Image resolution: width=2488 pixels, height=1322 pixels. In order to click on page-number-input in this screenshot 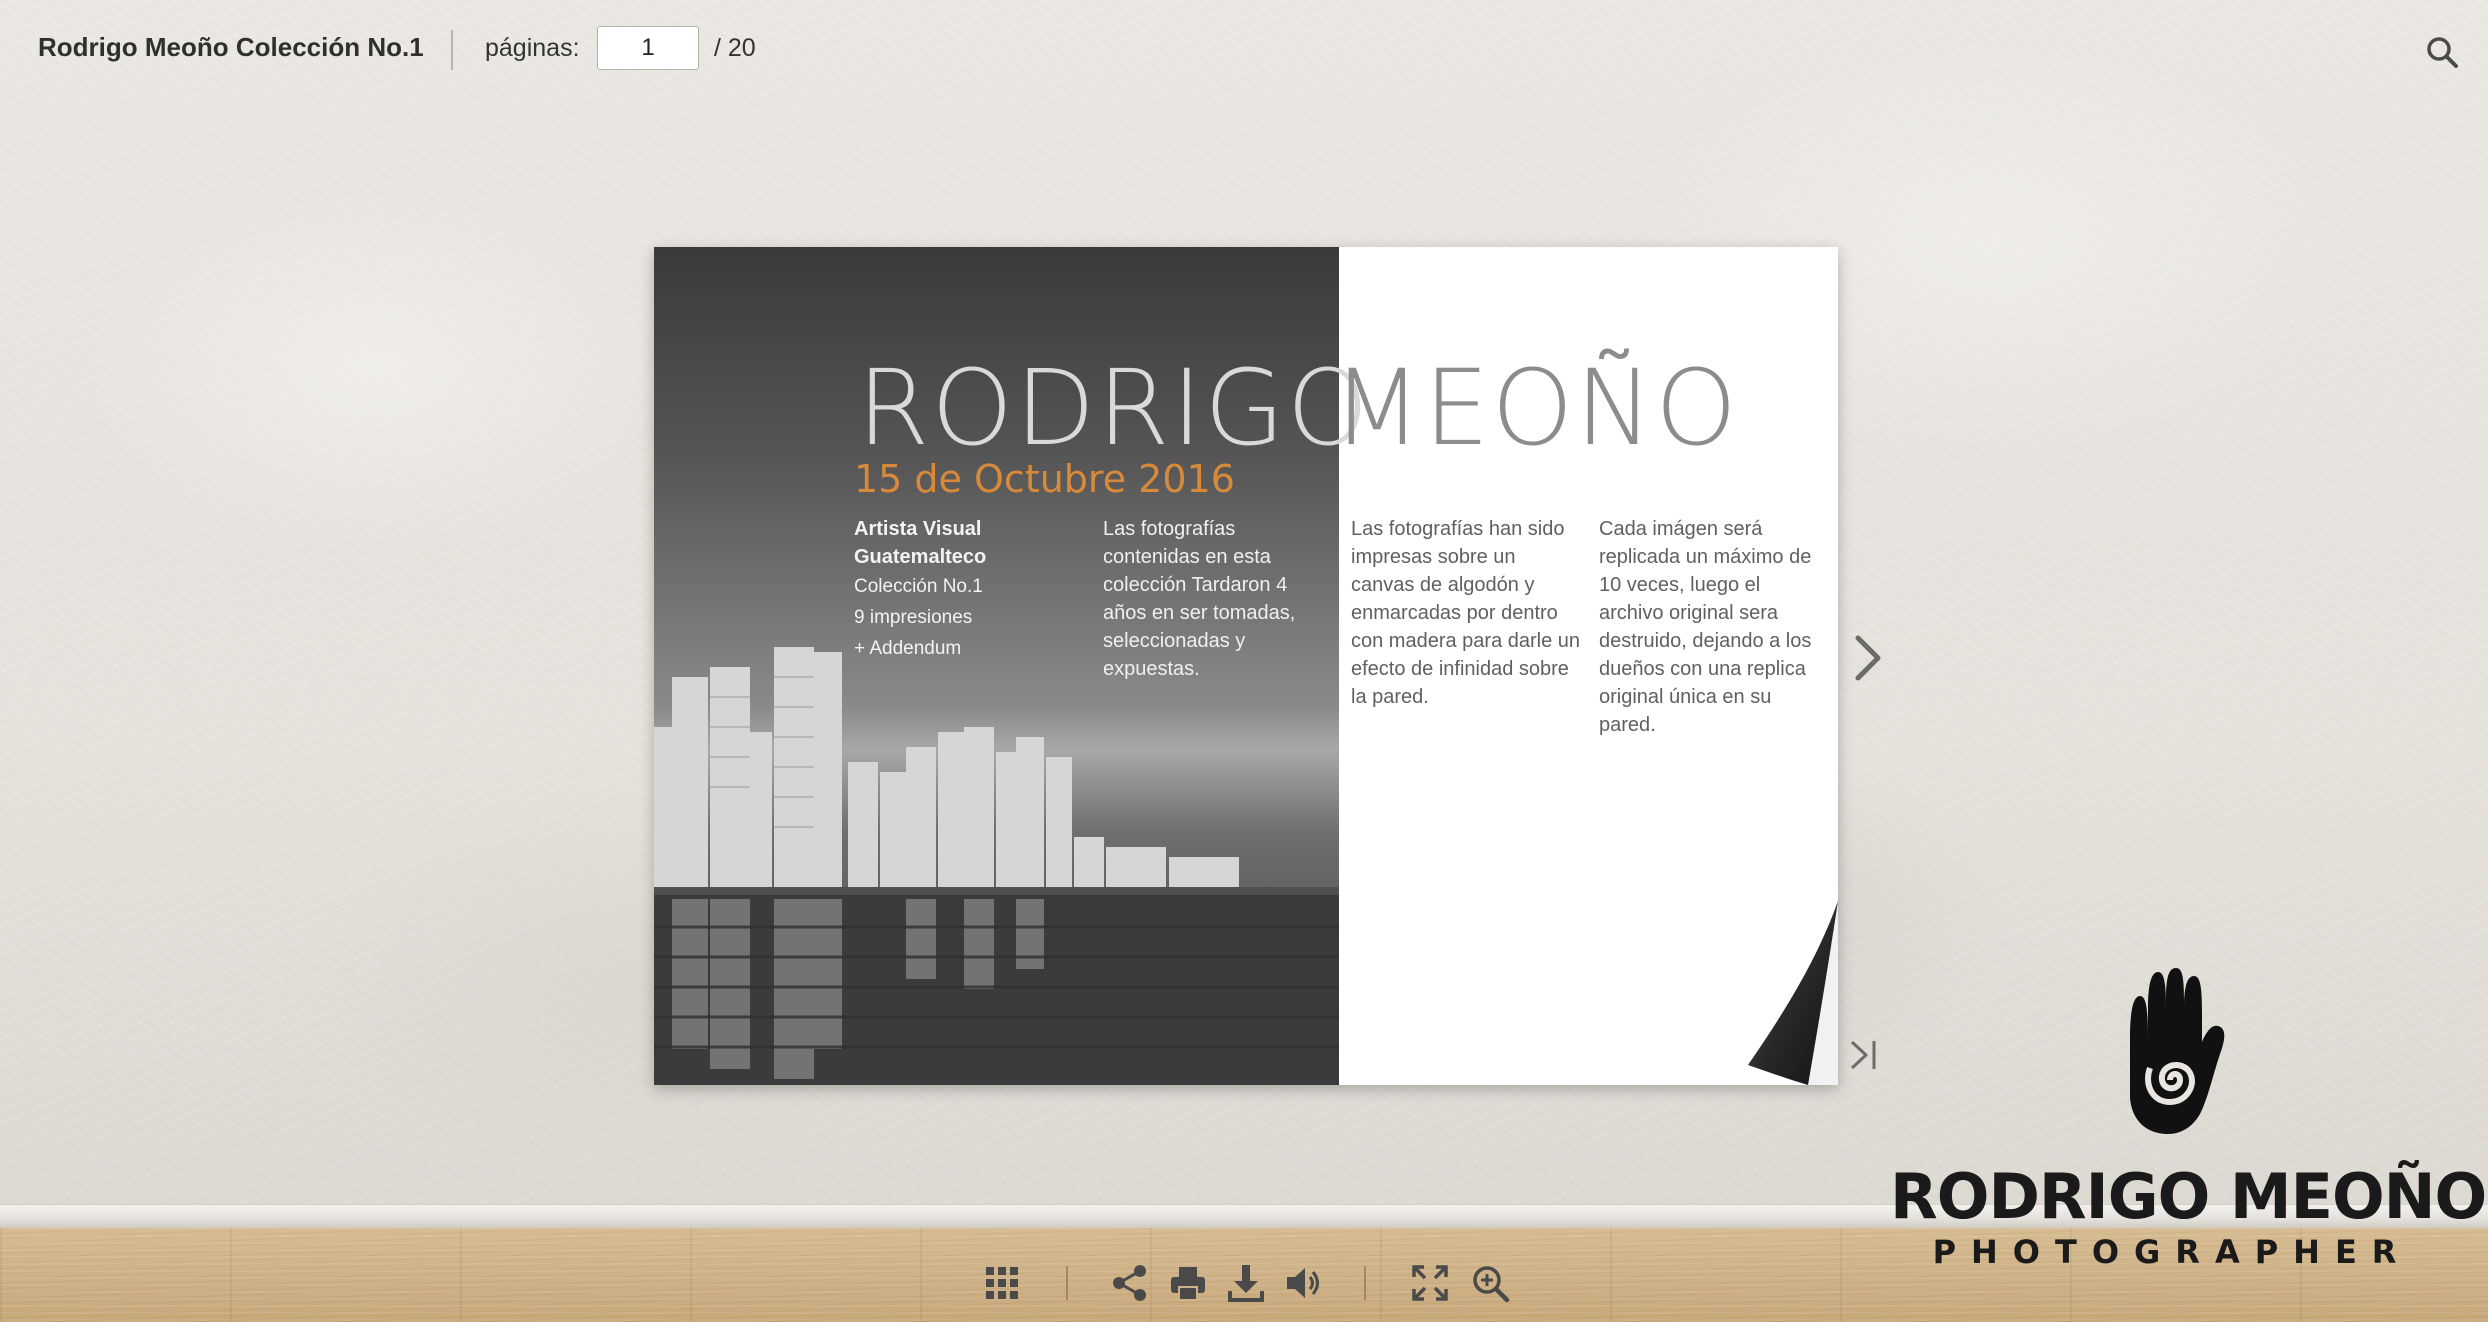, I will do `click(648, 48)`.